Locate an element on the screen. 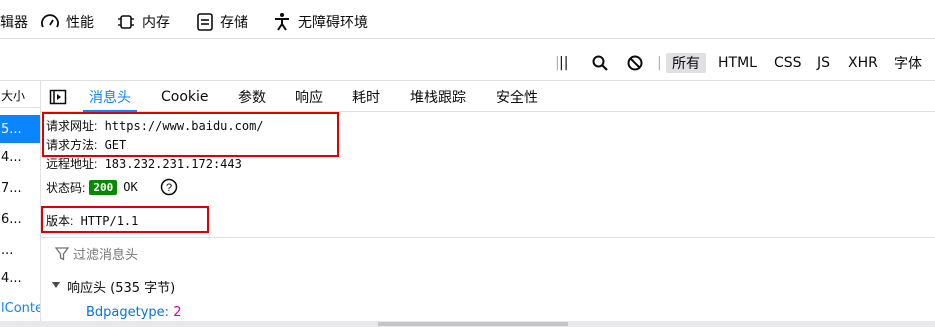  toggle-sidebar-button is located at coordinates (58, 96).